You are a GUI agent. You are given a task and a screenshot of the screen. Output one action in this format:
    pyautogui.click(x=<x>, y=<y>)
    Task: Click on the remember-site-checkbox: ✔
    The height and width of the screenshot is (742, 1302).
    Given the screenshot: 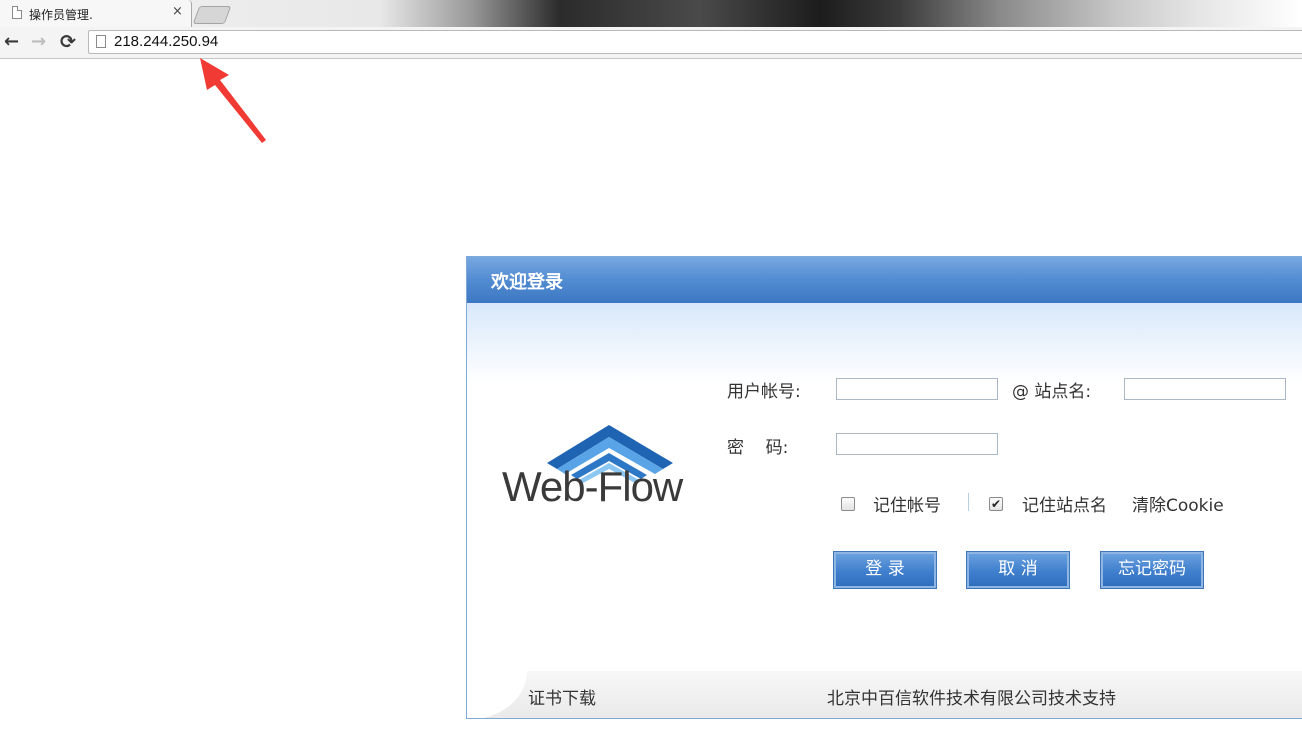 What is the action you would take?
    pyautogui.click(x=996, y=504)
    